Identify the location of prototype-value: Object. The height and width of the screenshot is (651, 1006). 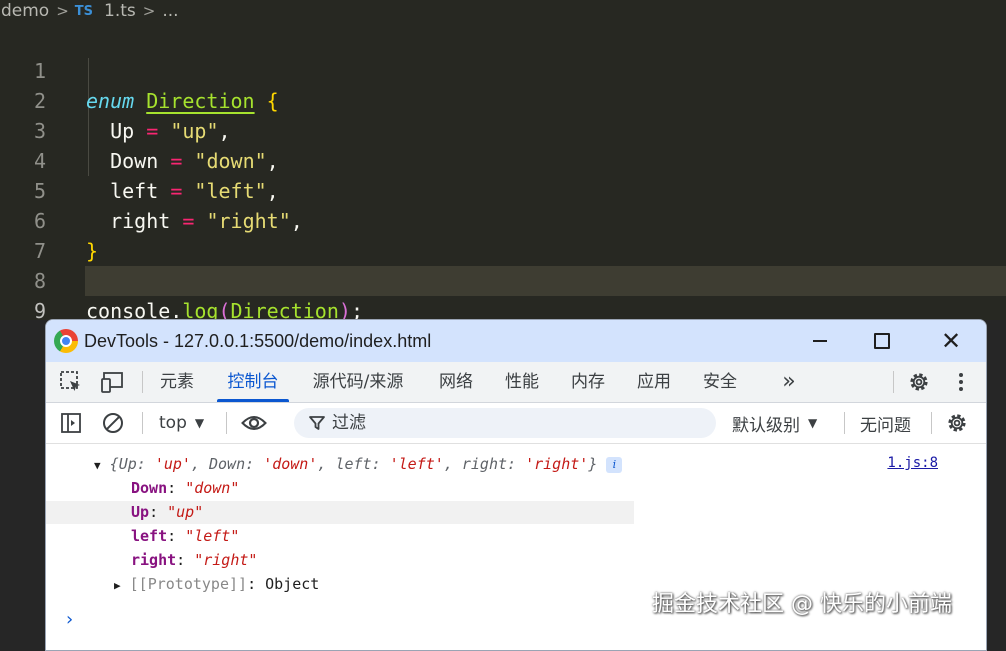
(292, 584).